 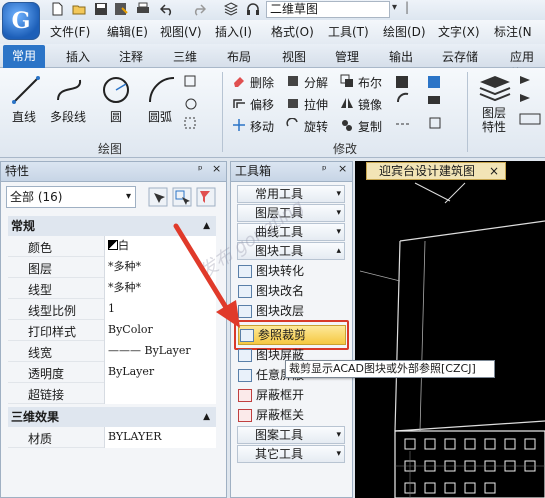 I want to click on tab-3d: 三维, so click(x=185, y=56).